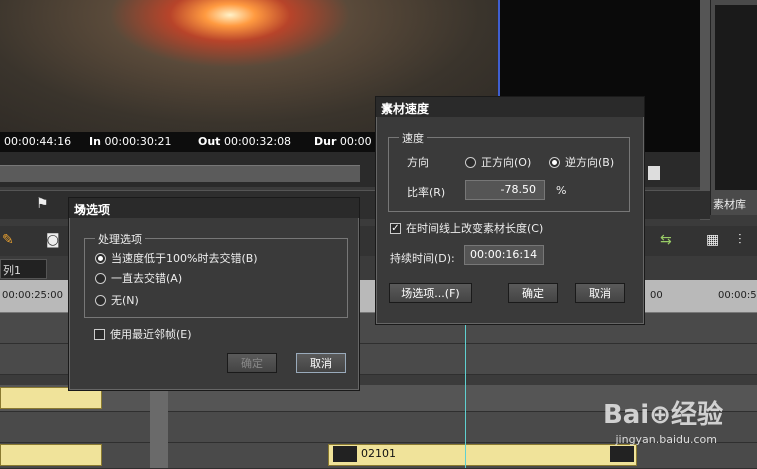 The width and height of the screenshot is (757, 469). Describe the element at coordinates (509, 171) in the screenshot. I see `speed-group: 速度 方向 正方向(O) 逆方向(B) 比率(R) -78.50 %` at that location.